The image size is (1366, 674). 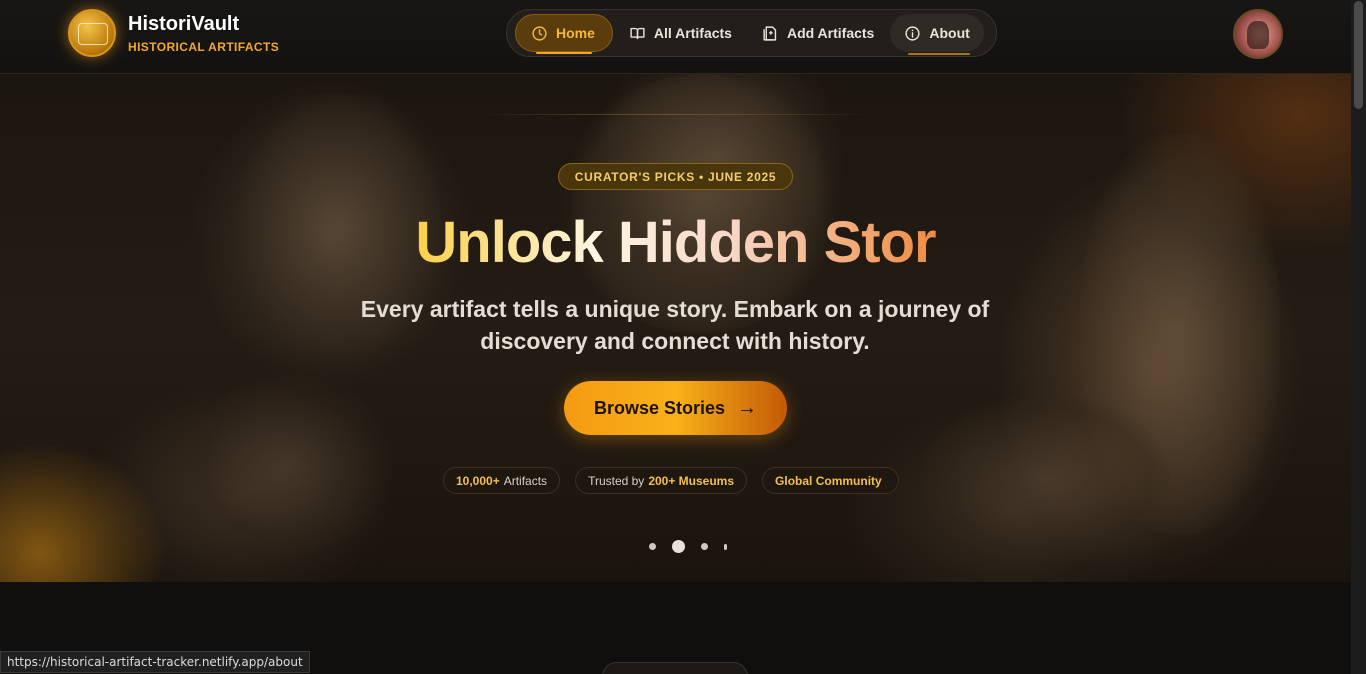 I want to click on cta-label: Browse Stories, so click(x=659, y=407).